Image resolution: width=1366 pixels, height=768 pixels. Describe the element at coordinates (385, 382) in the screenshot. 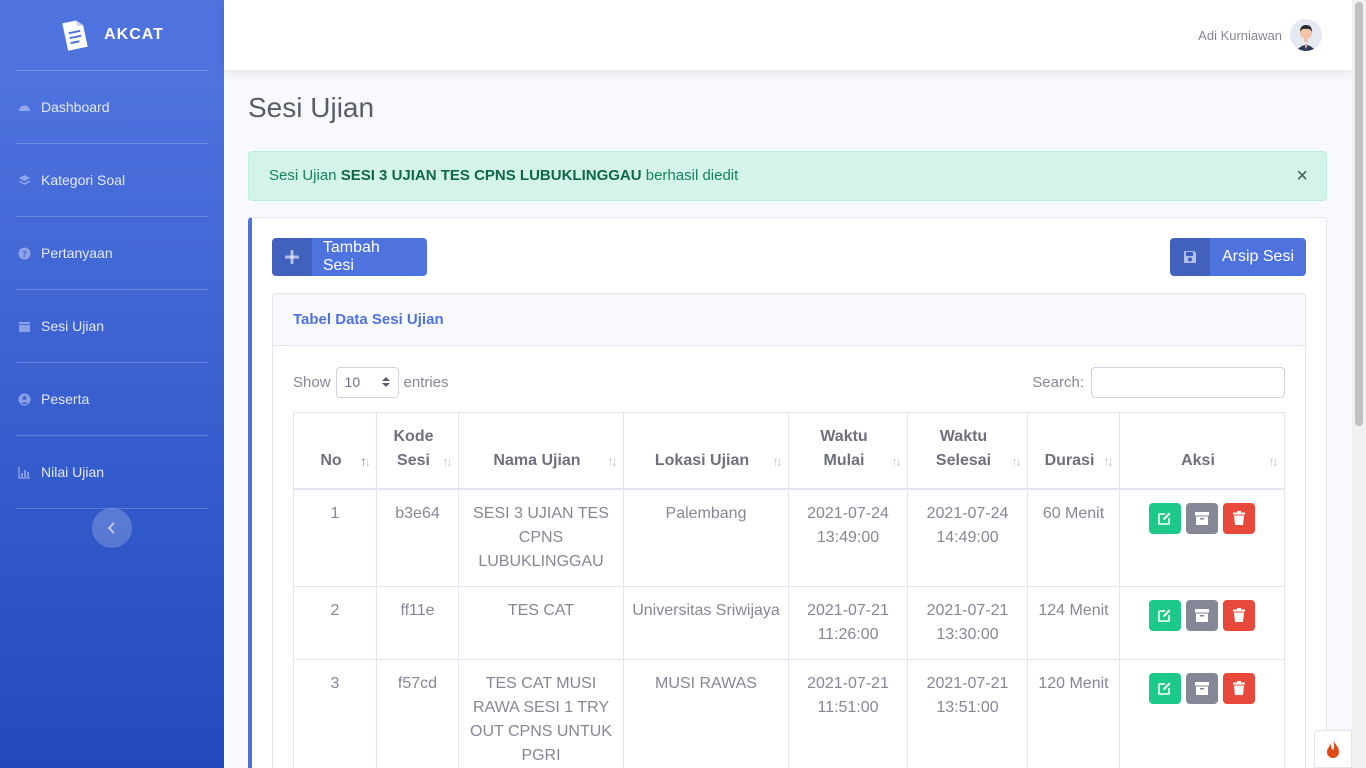

I see `sort-select-icon` at that location.